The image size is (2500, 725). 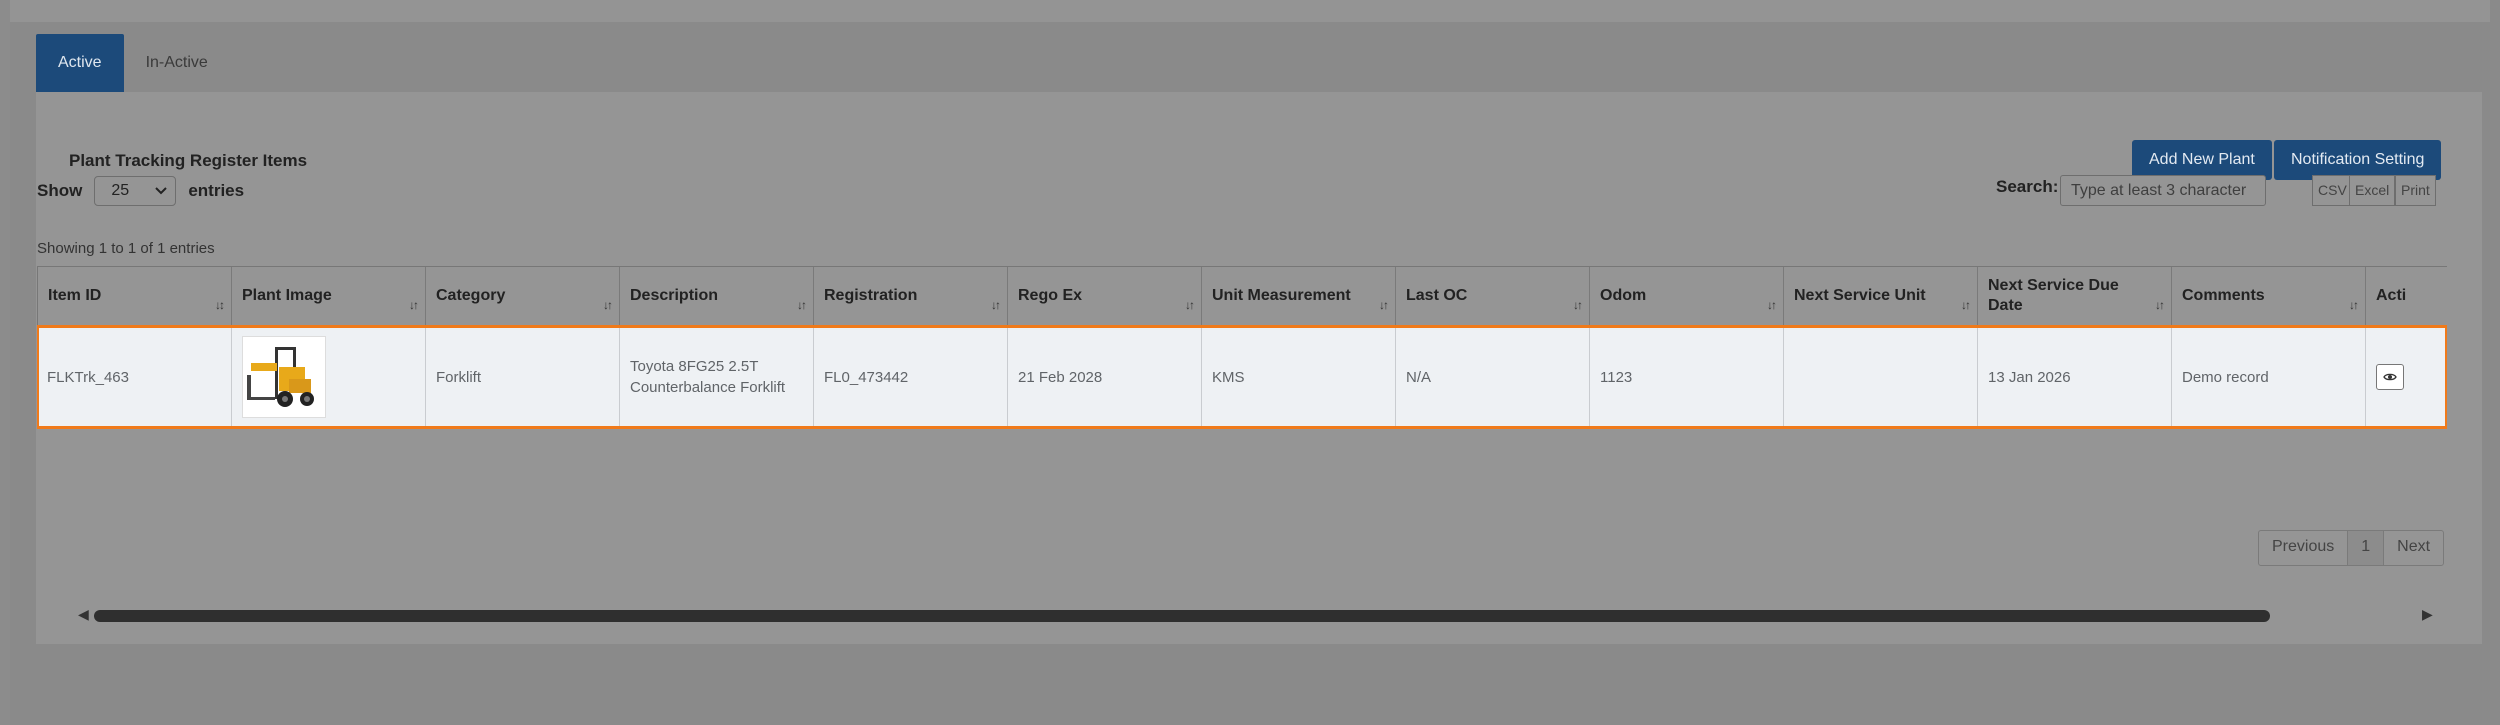 What do you see at coordinates (120, 190) in the screenshot?
I see `entries-select-value: 25` at bounding box center [120, 190].